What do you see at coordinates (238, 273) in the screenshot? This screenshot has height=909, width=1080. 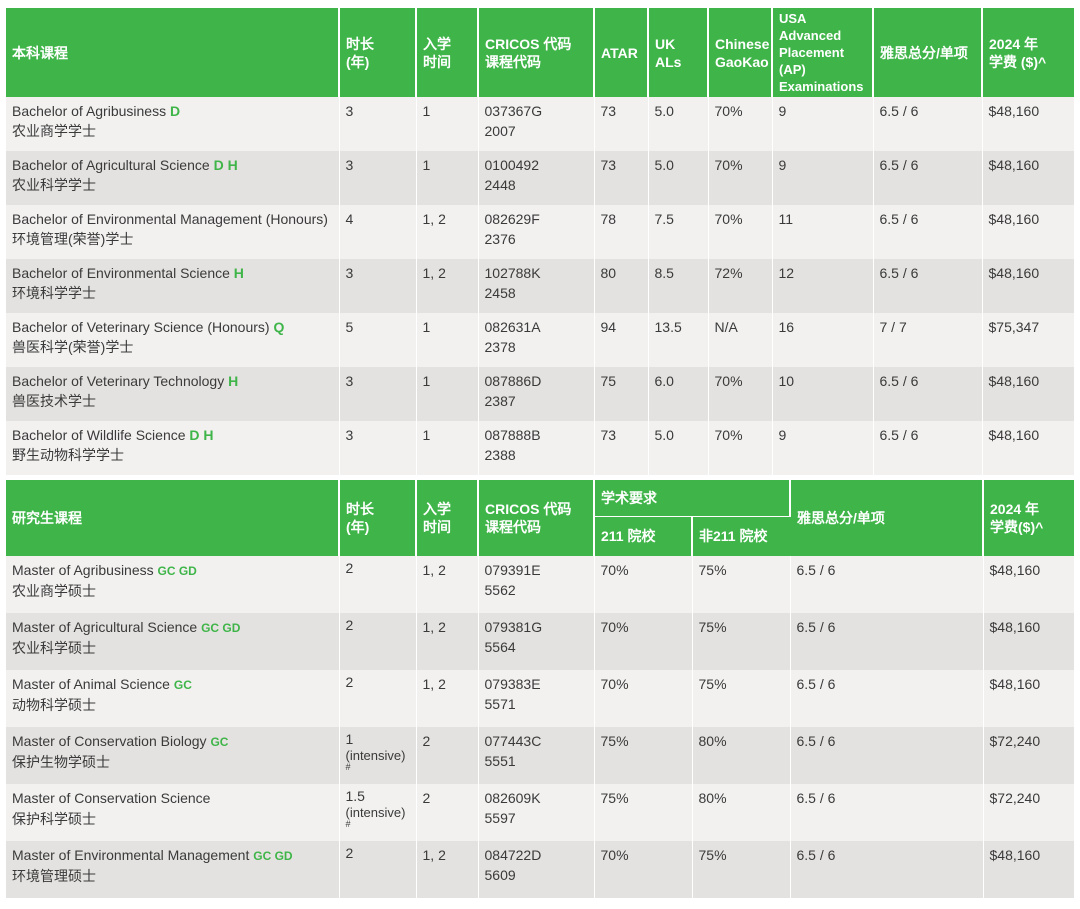 I see `program-tag: H` at bounding box center [238, 273].